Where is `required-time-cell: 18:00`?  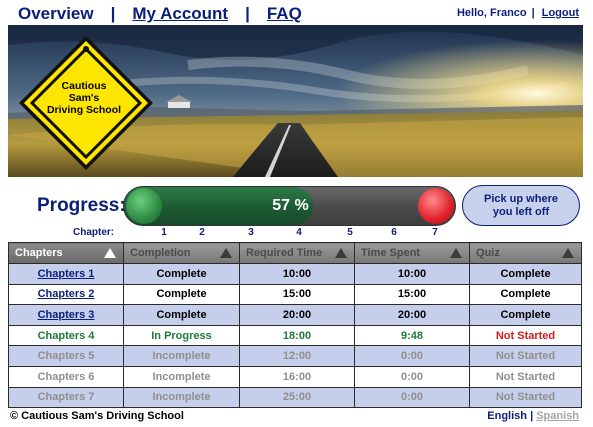
required-time-cell: 18:00 is located at coordinates (297, 335).